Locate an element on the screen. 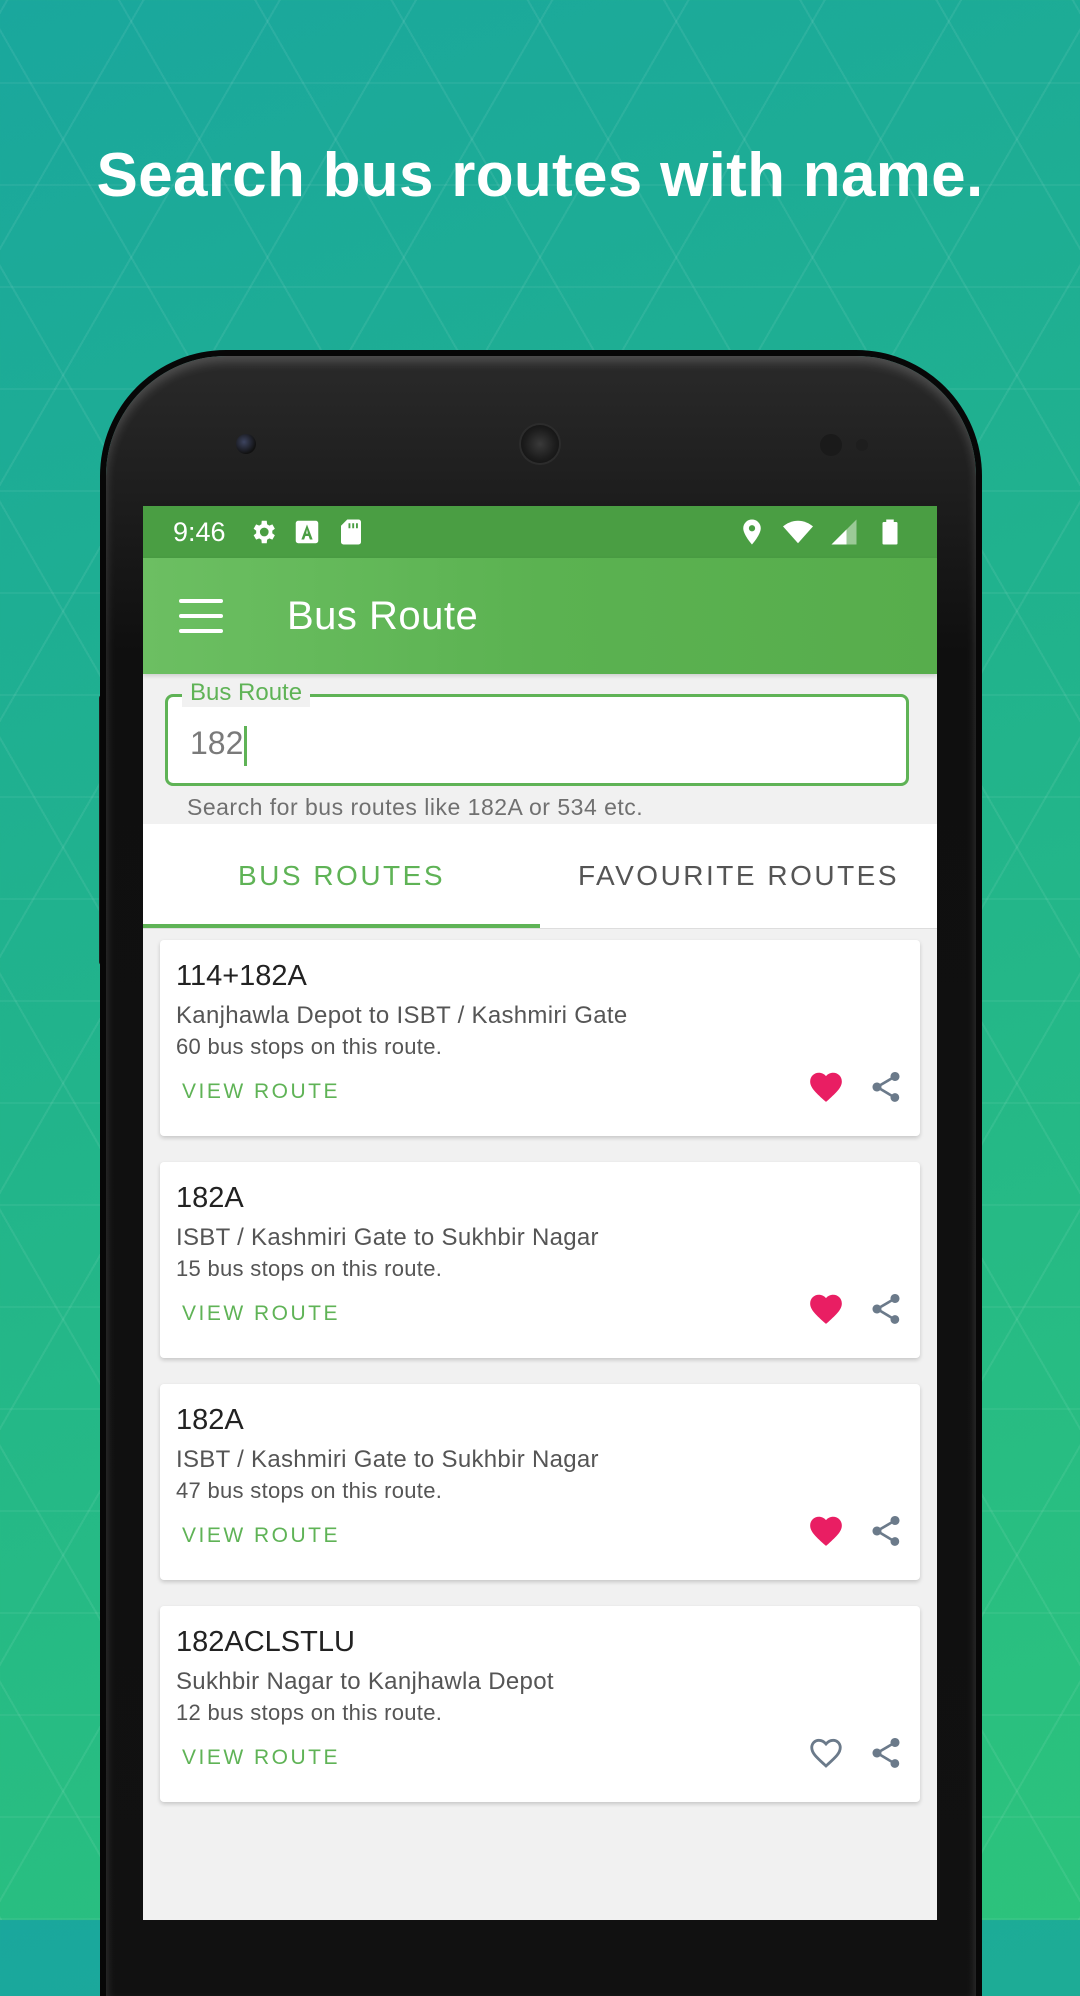 This screenshot has height=1996, width=1080. phone-speaker is located at coordinates (540, 444).